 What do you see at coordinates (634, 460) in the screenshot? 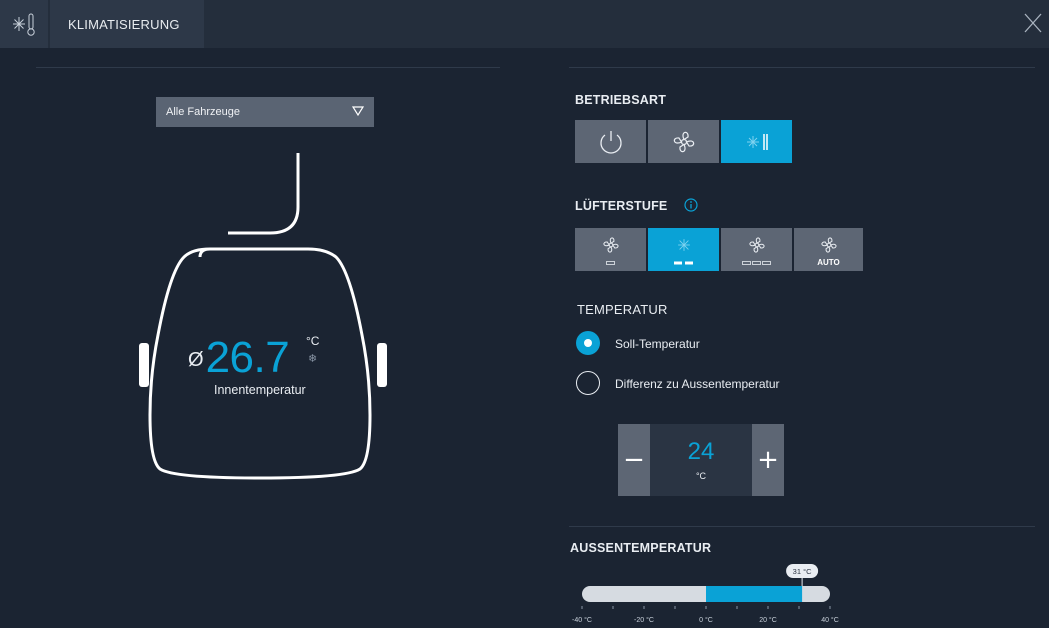
I see `temperature-decrease-button: −` at bounding box center [634, 460].